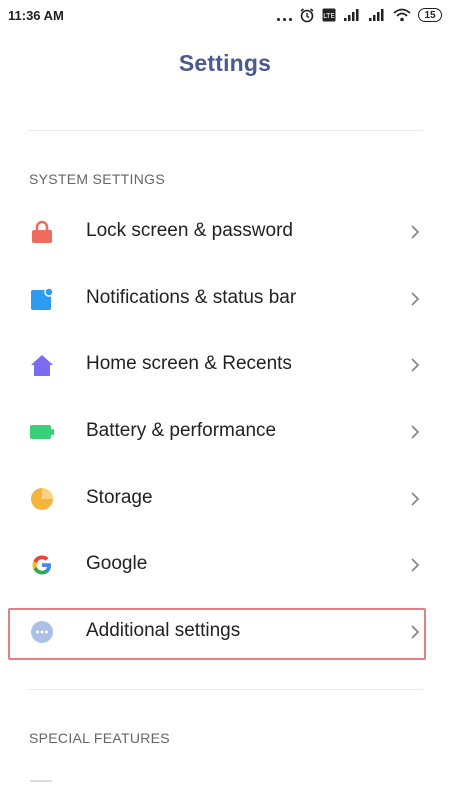 The width and height of the screenshot is (450, 800). What do you see at coordinates (225, 16) in the screenshot?
I see `status-bar: 11:36 AM LTE 15` at bounding box center [225, 16].